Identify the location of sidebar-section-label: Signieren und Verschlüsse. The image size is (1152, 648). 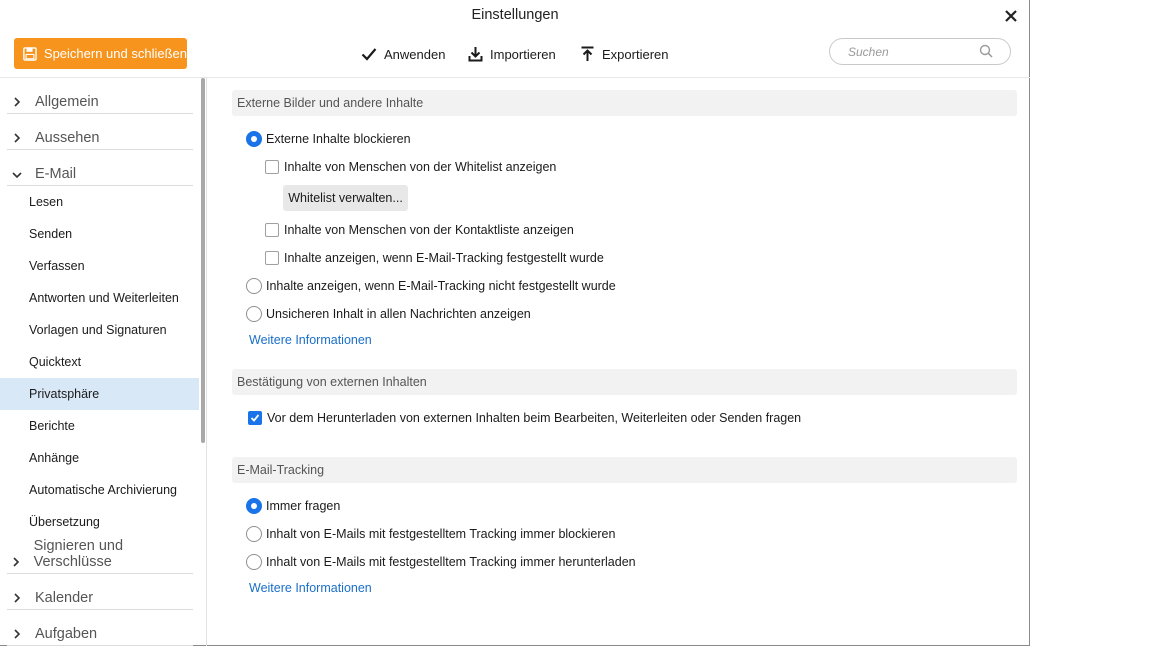
(78, 554).